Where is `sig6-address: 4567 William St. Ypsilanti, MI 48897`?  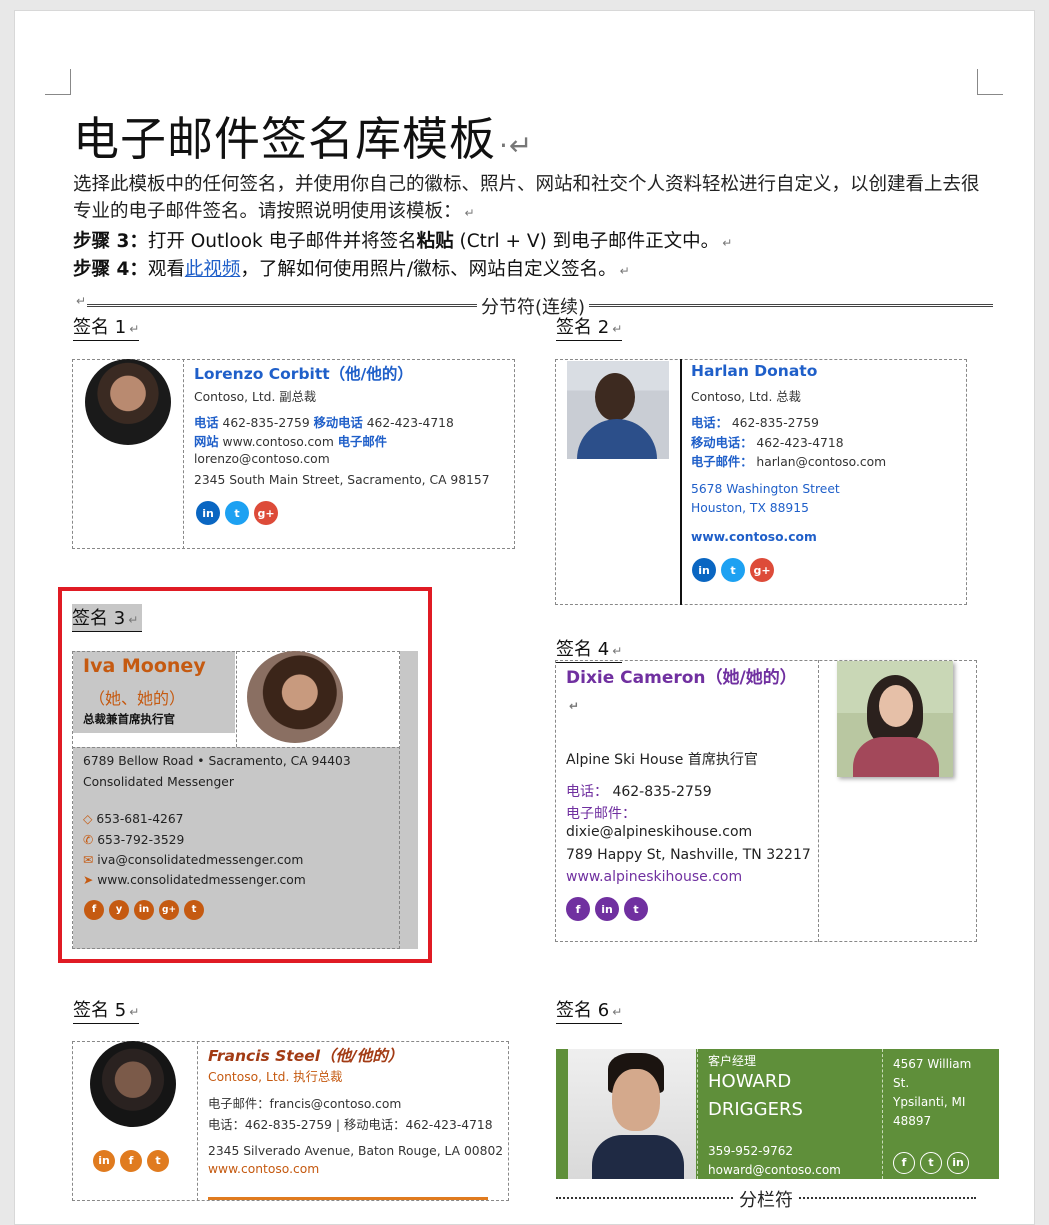 sig6-address: 4567 William St. Ypsilanti, MI 48897 is located at coordinates (932, 1092).